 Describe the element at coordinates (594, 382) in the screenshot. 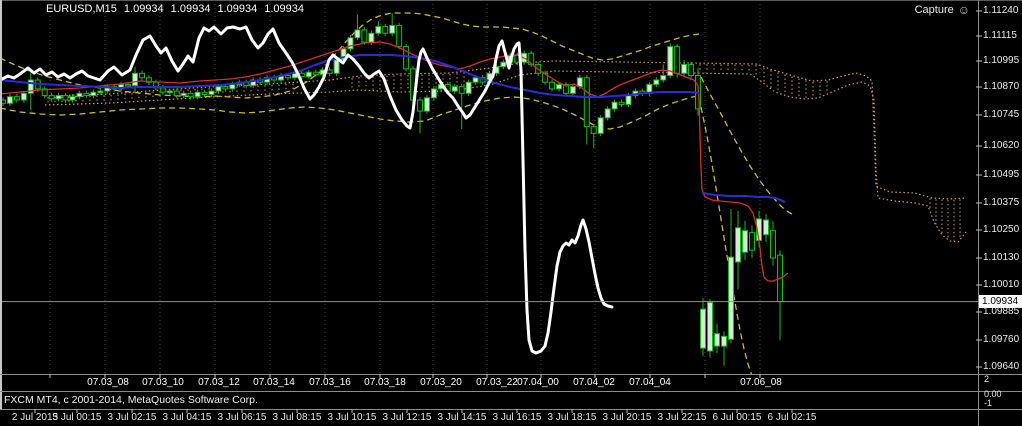

I see `period-separator-label: 07.04_02` at that location.